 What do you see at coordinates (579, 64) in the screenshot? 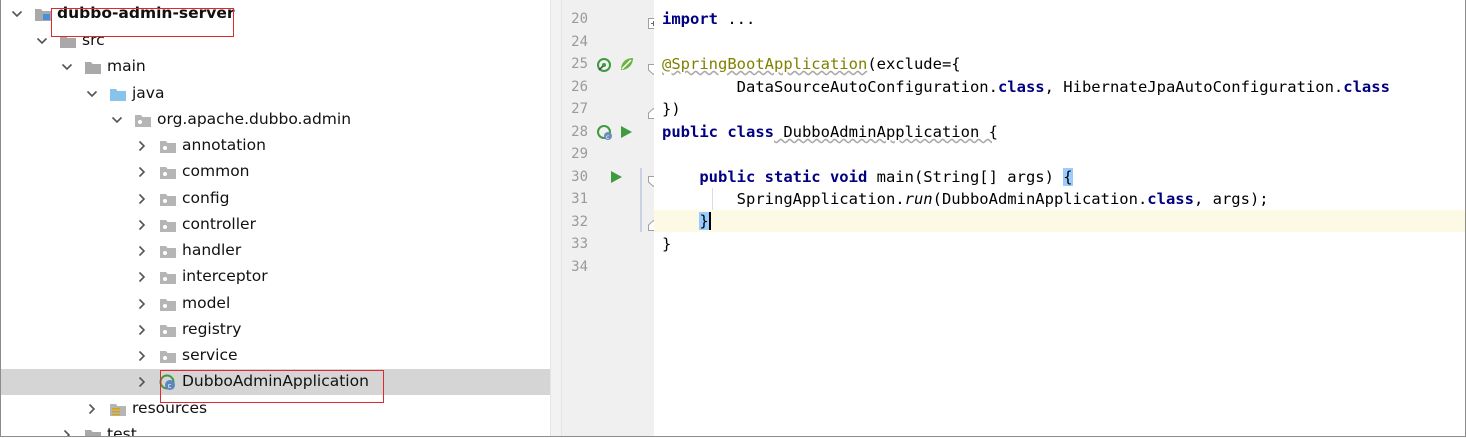
I see `line-number: 25` at bounding box center [579, 64].